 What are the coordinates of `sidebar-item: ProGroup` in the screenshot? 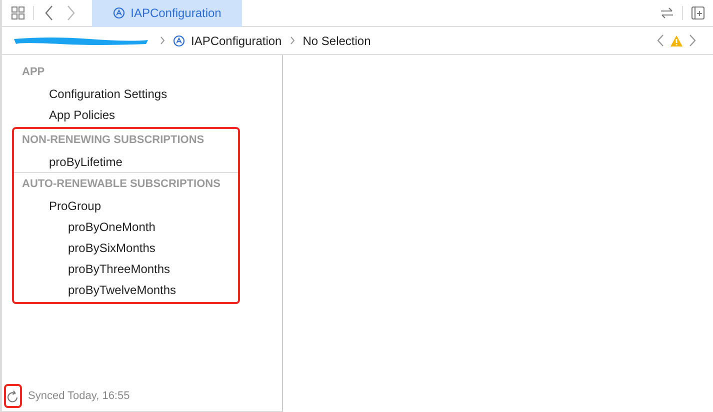 It's located at (75, 205).